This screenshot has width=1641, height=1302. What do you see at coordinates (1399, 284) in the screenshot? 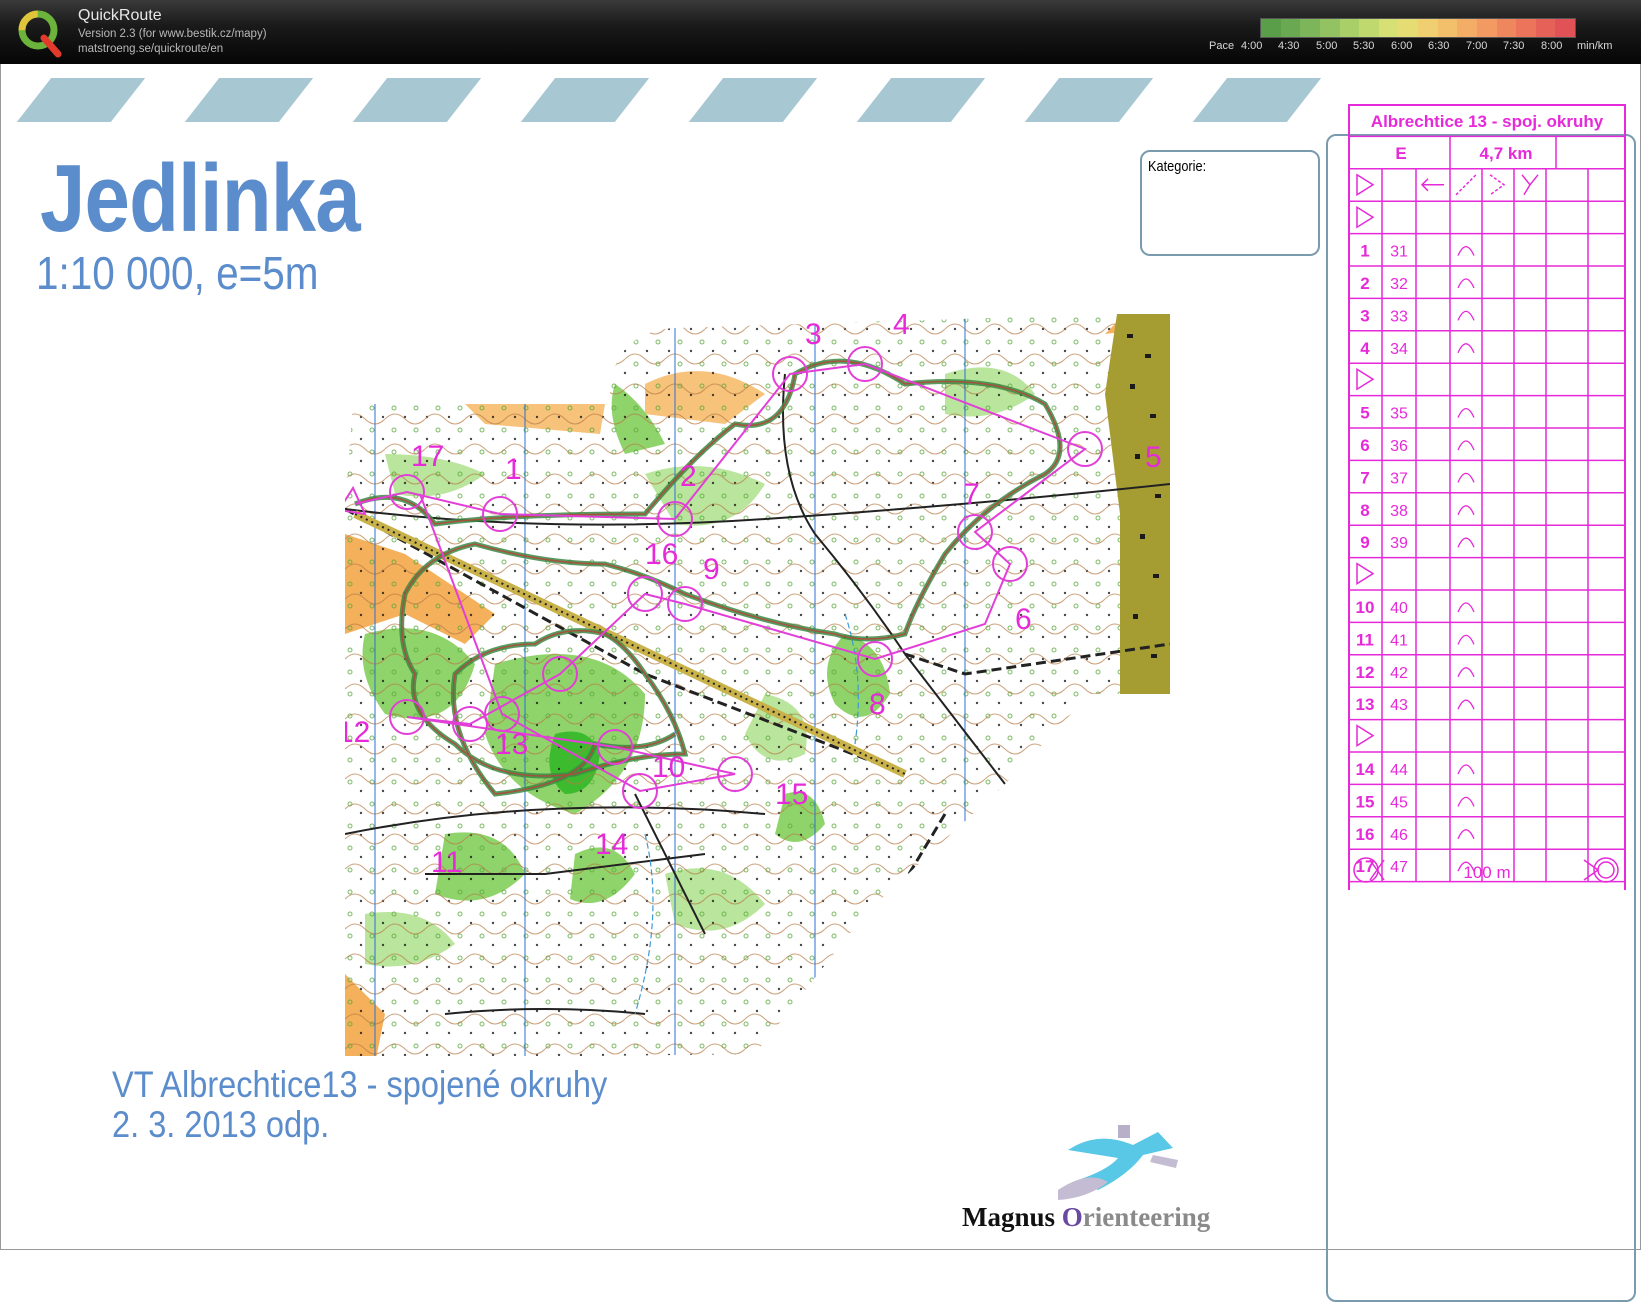
I see `control-code: 32` at bounding box center [1399, 284].